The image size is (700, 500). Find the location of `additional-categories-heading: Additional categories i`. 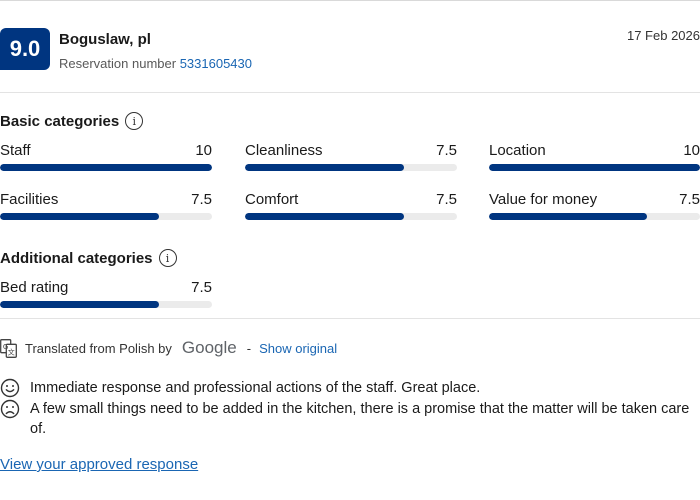

additional-categories-heading: Additional categories i is located at coordinates (88, 258).